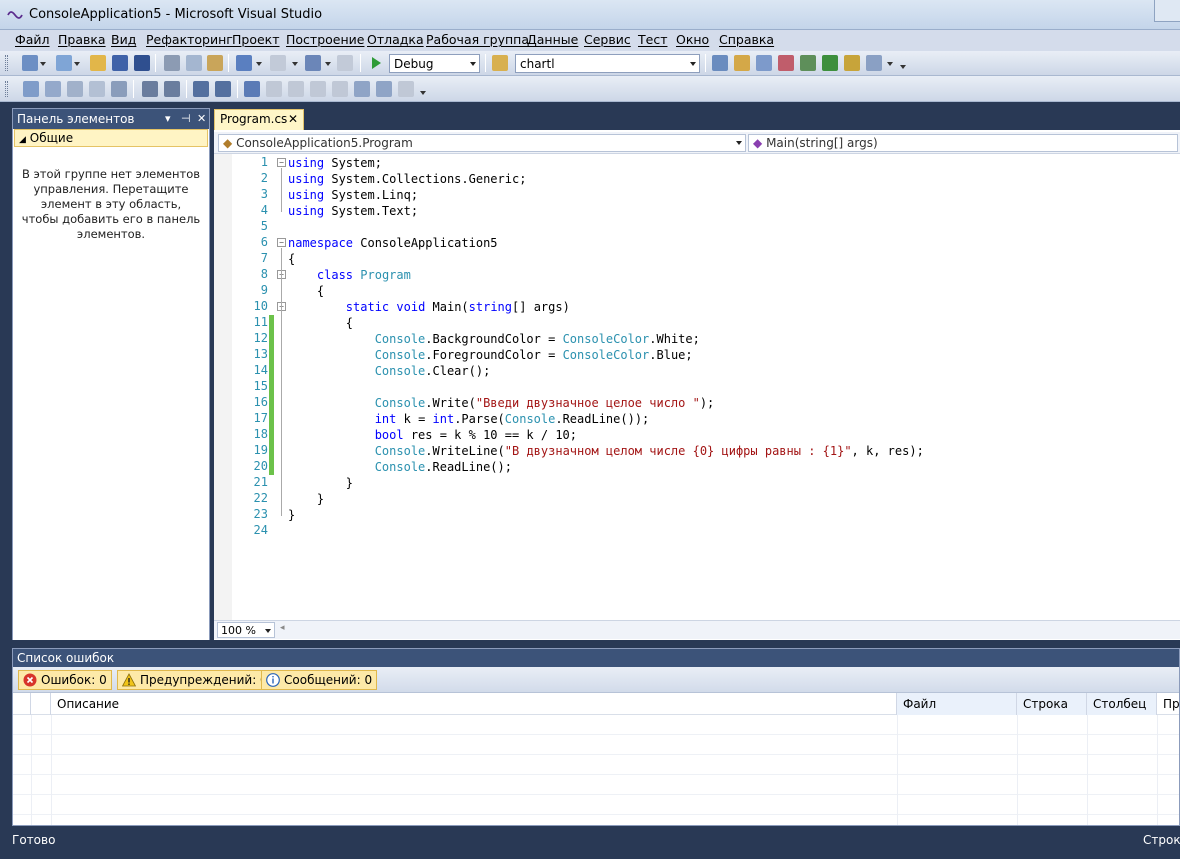 This screenshot has width=1180, height=859. Describe the element at coordinates (434, 63) in the screenshot. I see `solution-configuration-select: Debug` at that location.